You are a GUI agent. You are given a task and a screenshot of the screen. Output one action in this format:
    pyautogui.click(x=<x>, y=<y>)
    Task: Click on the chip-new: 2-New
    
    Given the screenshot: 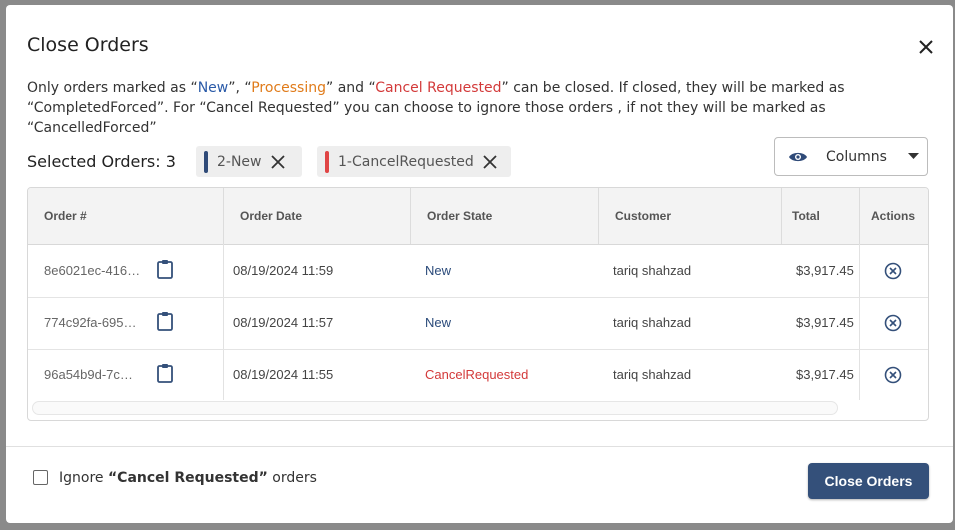 What is the action you would take?
    pyautogui.click(x=249, y=161)
    